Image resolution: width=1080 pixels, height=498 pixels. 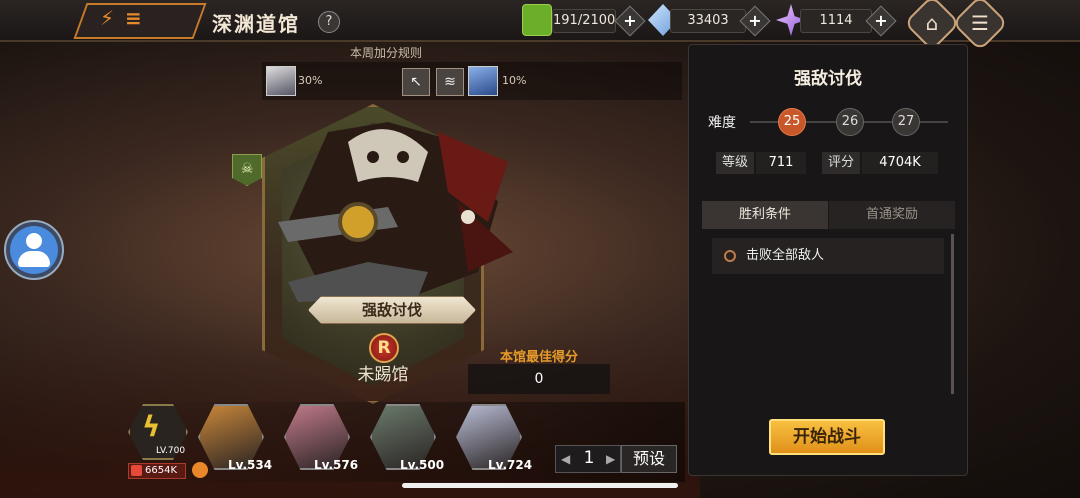 What do you see at coordinates (422, 465) in the screenshot?
I see `hero-3-level: Lv.500` at bounding box center [422, 465].